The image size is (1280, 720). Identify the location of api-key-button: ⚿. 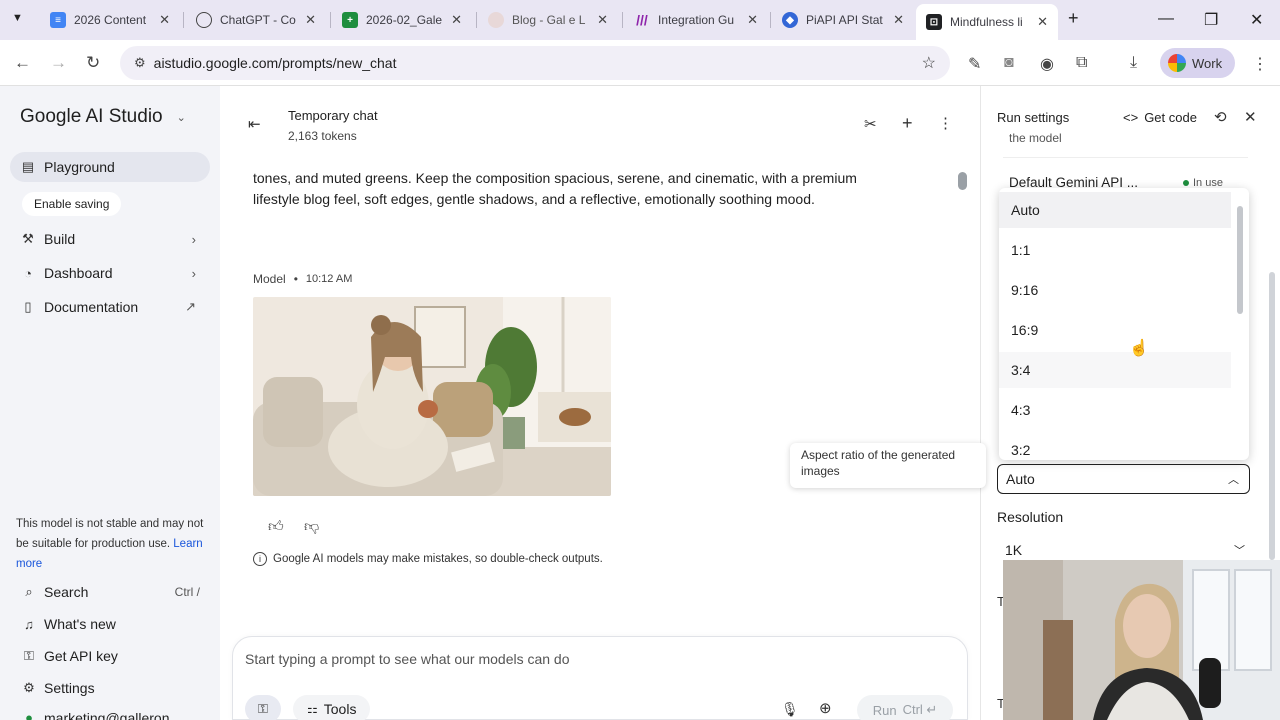
(263, 707).